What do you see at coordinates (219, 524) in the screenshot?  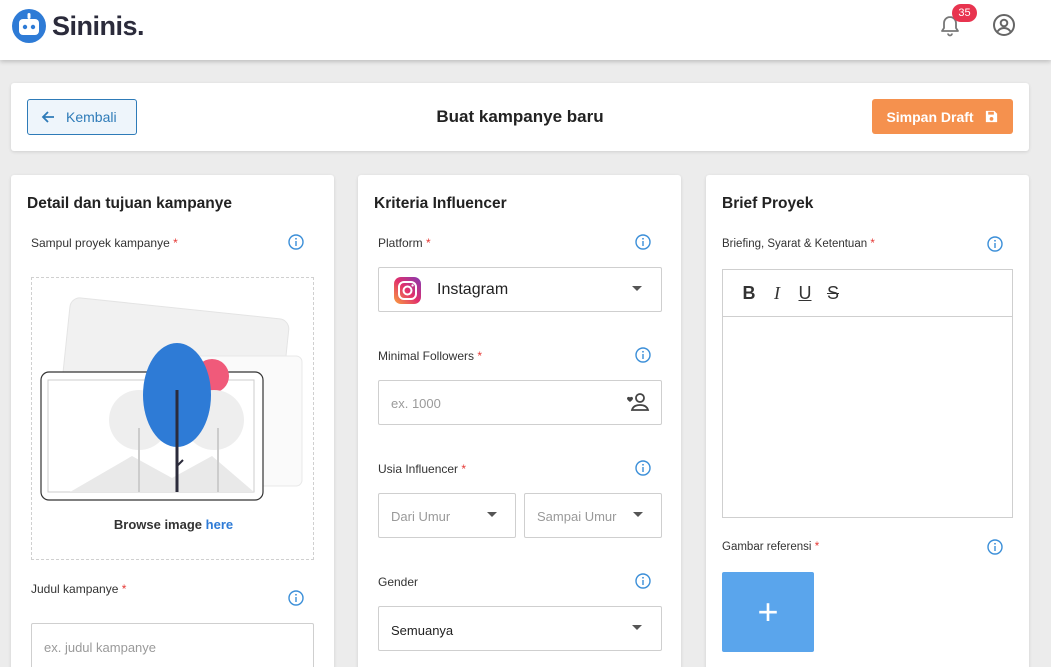 I see `browse-image-link: here` at bounding box center [219, 524].